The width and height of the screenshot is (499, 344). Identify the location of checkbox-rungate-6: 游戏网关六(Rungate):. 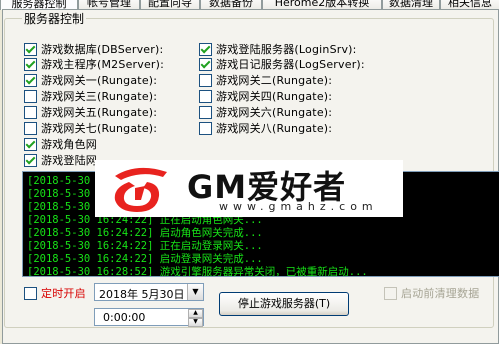
(266, 111).